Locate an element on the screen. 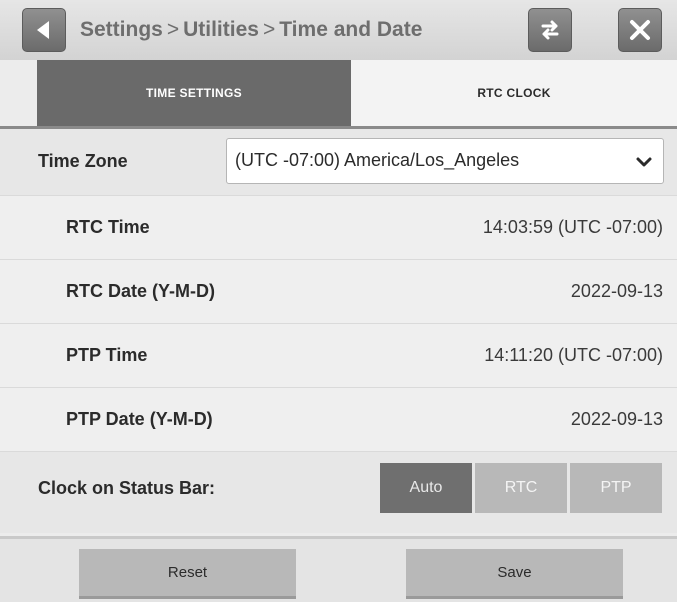  ptp-date-label: PTP Date (Y-M-D) is located at coordinates (139, 419).